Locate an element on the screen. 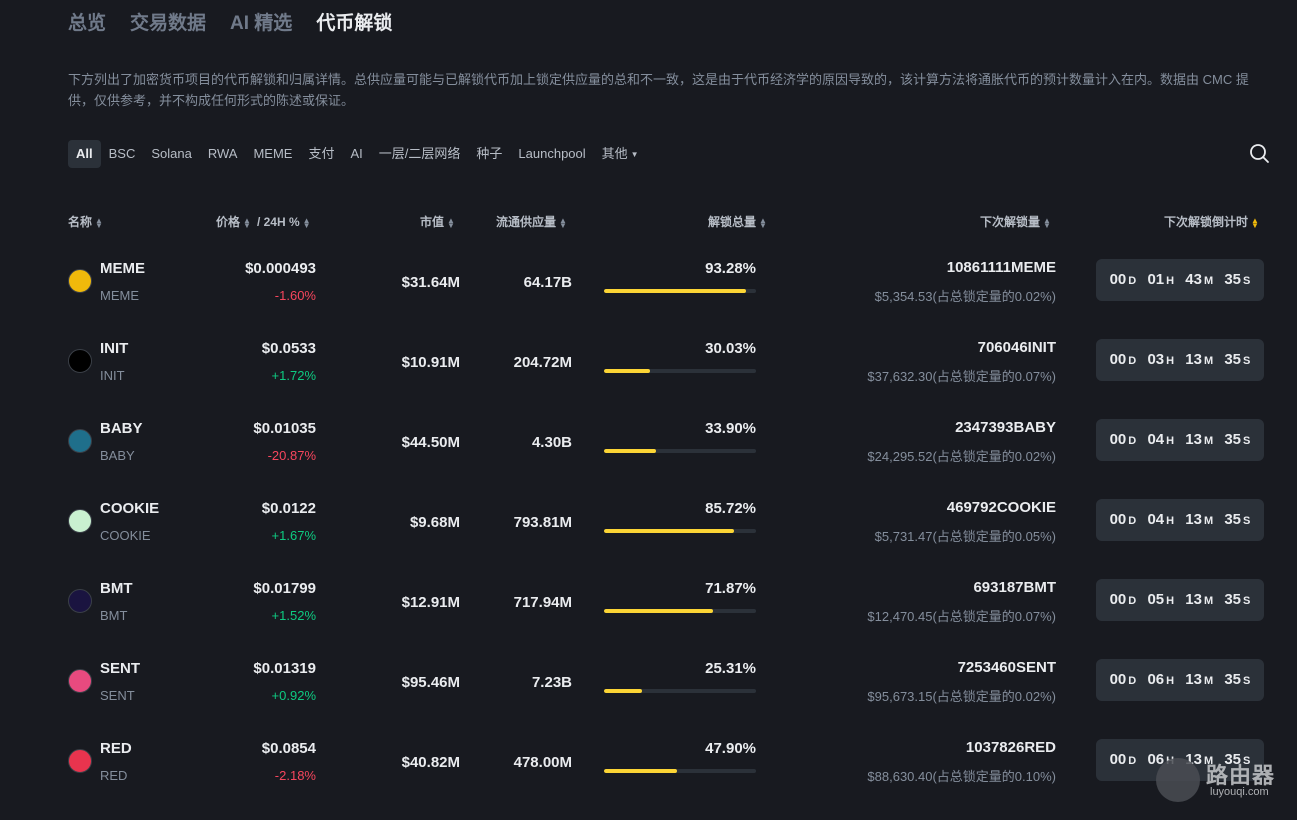  next-unlock-usd: $37,632.30(占总锁定量的0.07%) is located at coordinates (961, 376).